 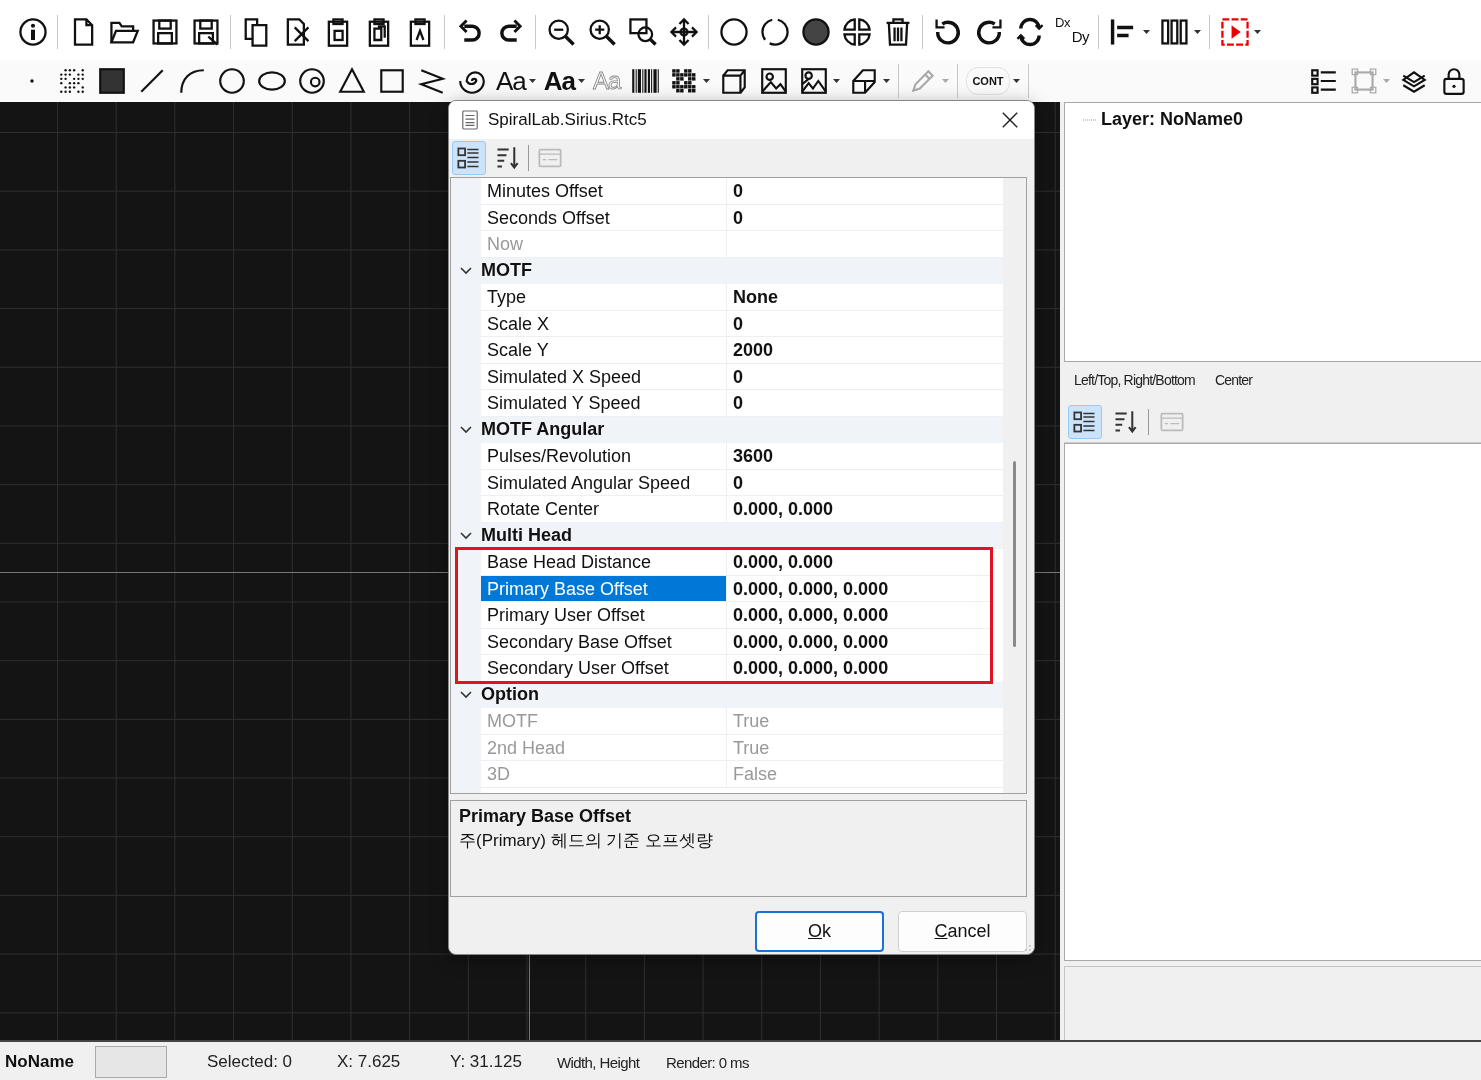 I want to click on property-name: Secondary Base Offset, so click(x=604, y=641).